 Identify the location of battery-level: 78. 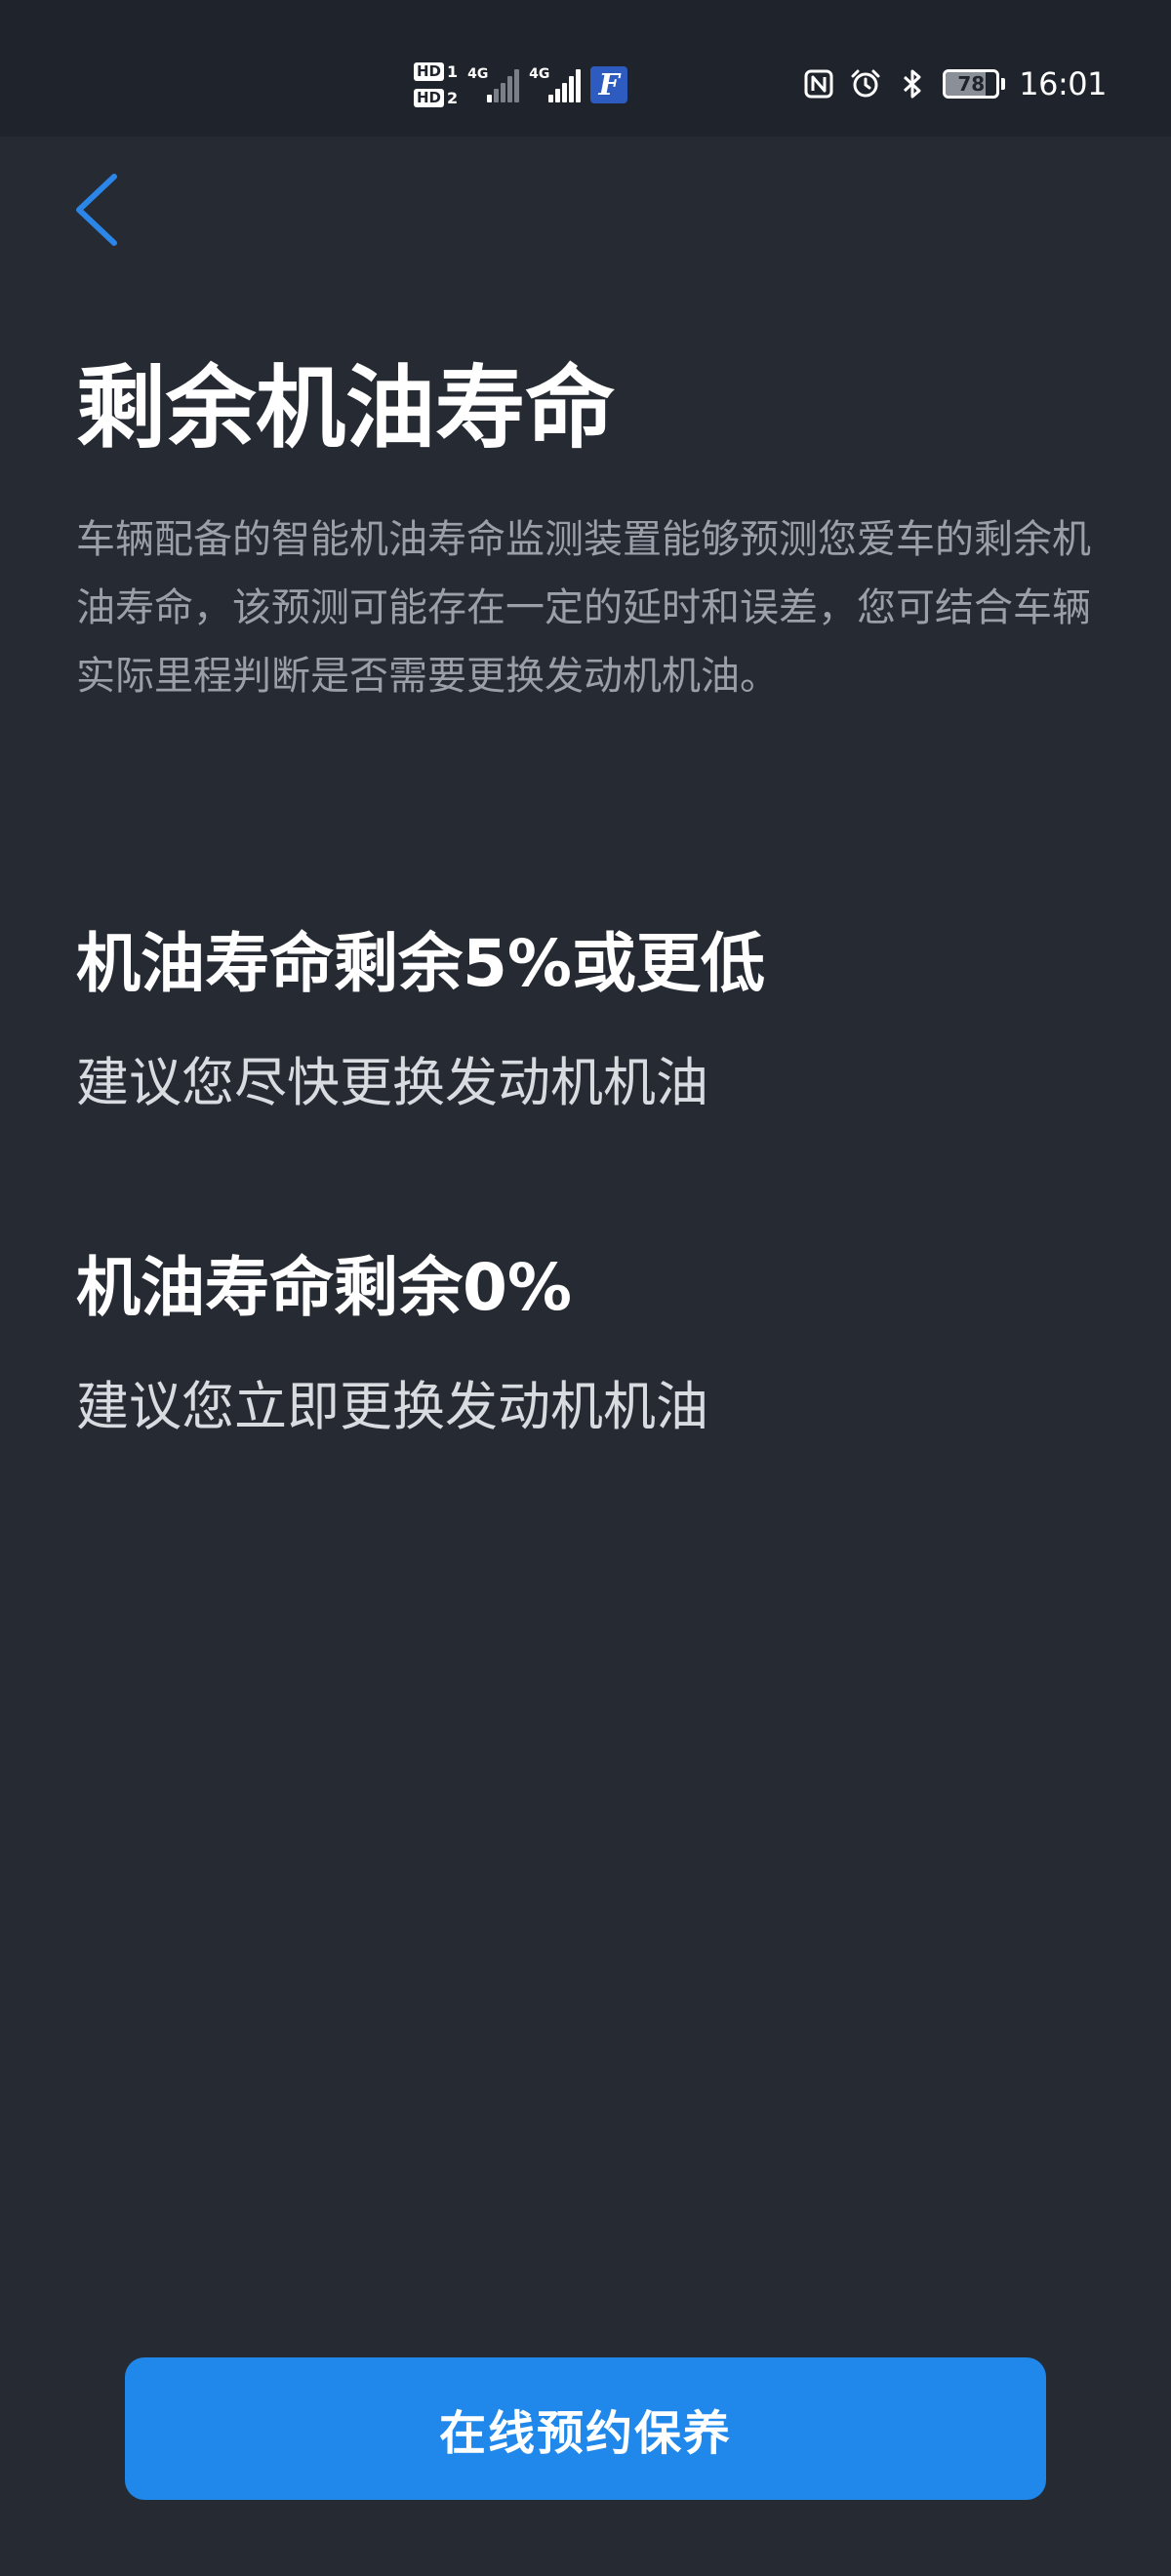
(971, 84).